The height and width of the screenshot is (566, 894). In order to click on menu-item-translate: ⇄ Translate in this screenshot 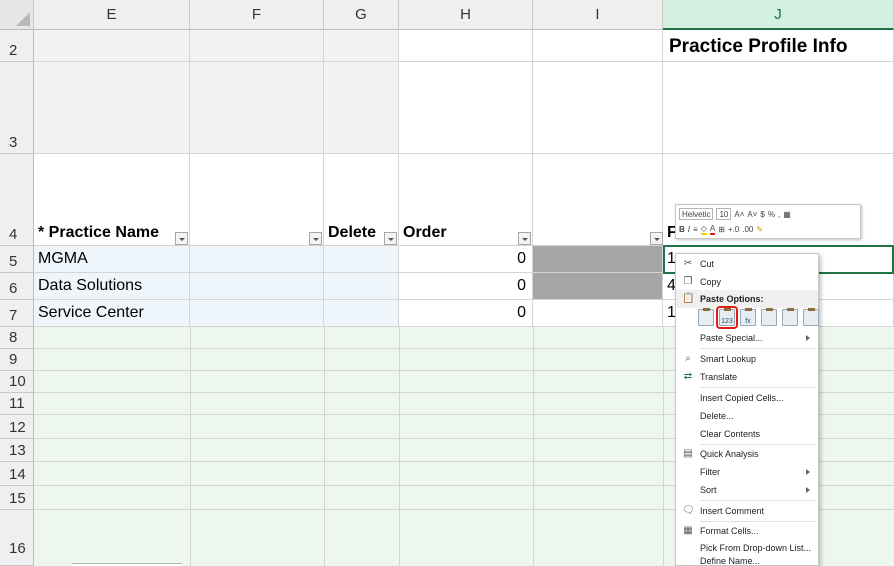, I will do `click(747, 377)`.